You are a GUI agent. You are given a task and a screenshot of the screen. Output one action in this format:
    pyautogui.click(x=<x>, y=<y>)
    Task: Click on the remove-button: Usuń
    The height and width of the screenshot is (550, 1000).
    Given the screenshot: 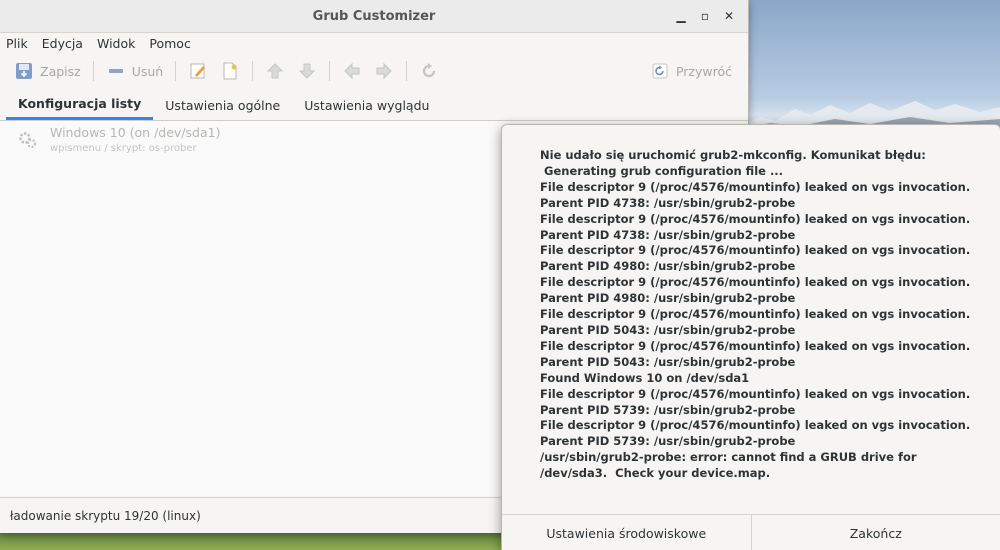 What is the action you would take?
    pyautogui.click(x=135, y=71)
    